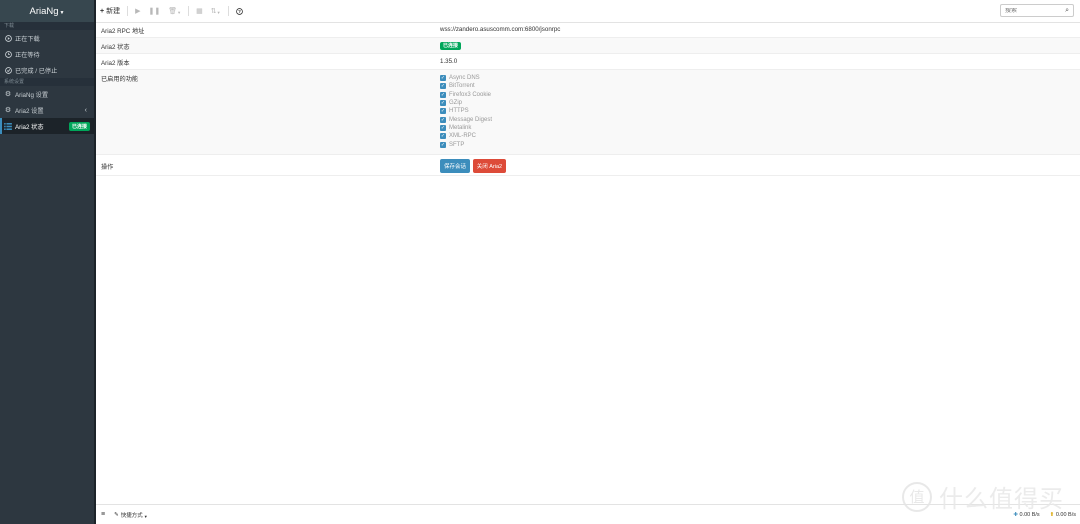 This screenshot has height=524, width=1080. I want to click on shortcut-label: 快捷方式, so click(131, 515).